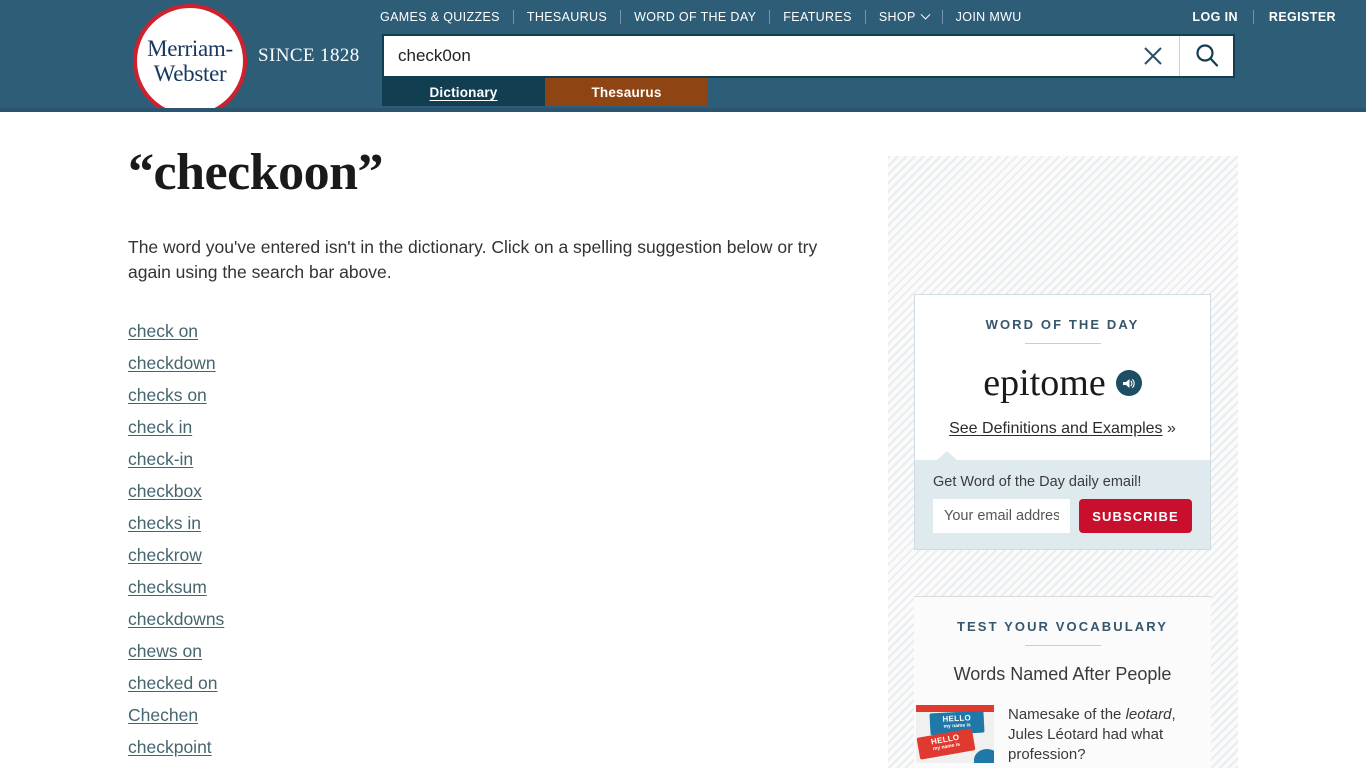 This screenshot has width=1366, height=768. I want to click on suggestion-link: checkdowns, so click(176, 619).